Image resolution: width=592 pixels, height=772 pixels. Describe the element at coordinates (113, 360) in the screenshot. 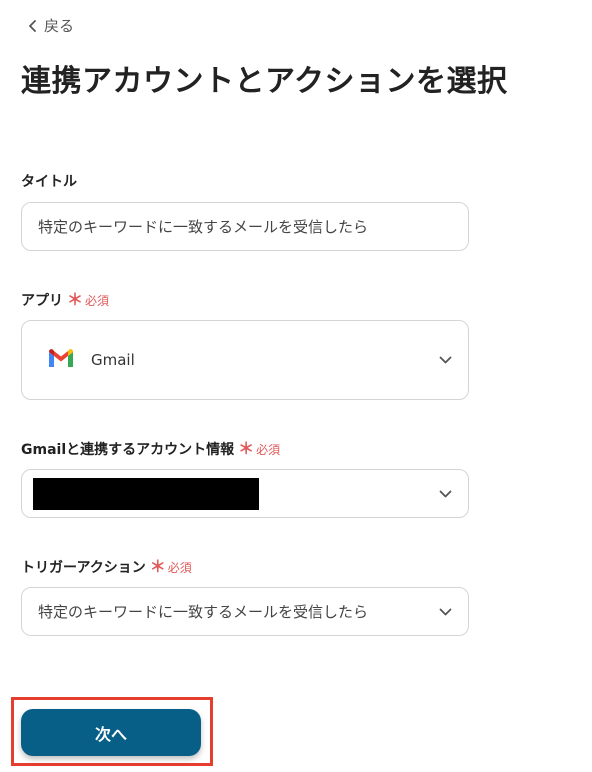

I see `app-select-value: Gmail` at that location.